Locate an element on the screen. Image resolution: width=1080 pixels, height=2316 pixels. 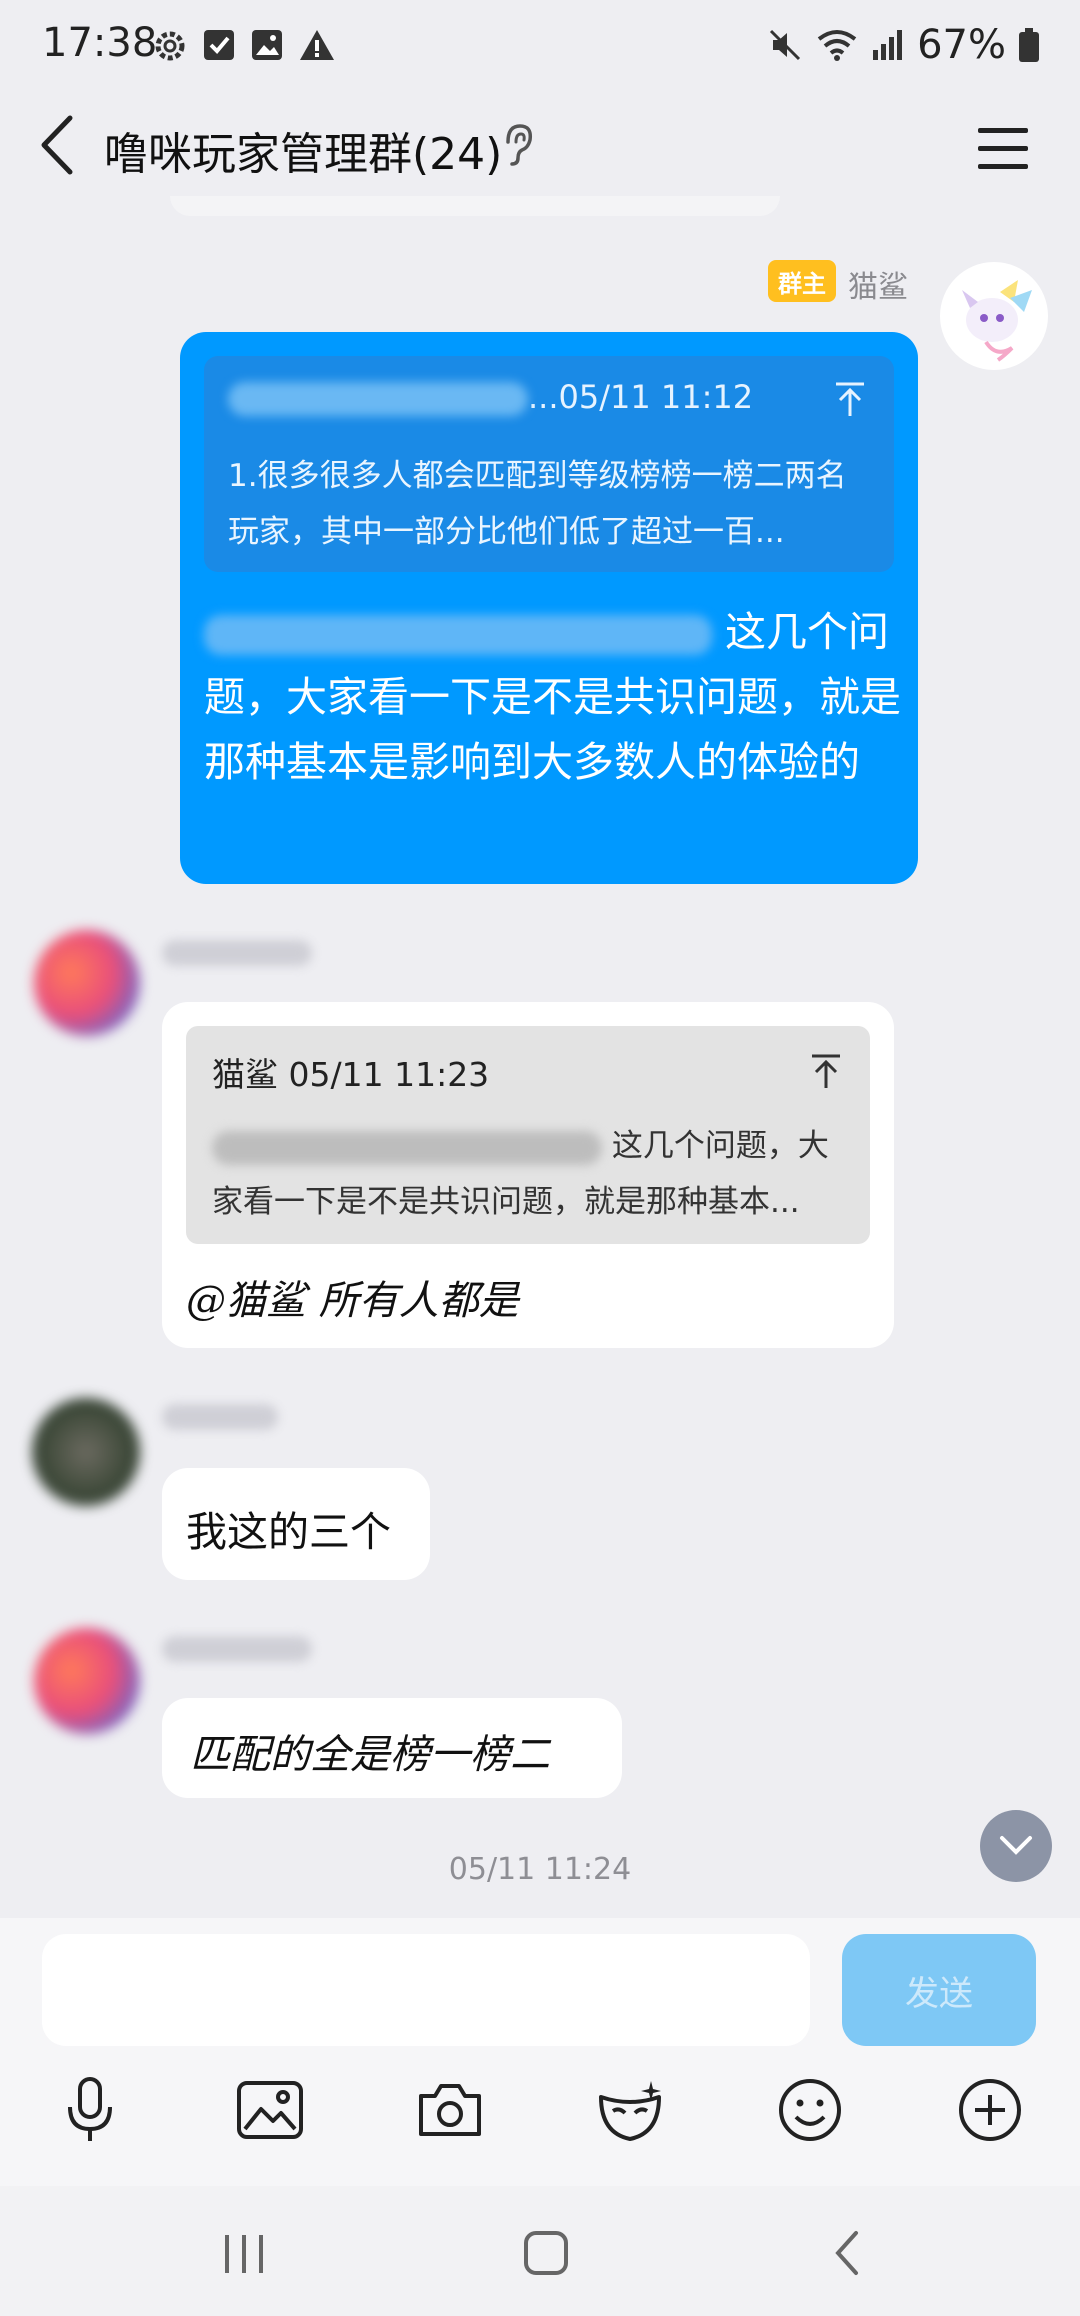
mic-icon is located at coordinates (90, 2110).